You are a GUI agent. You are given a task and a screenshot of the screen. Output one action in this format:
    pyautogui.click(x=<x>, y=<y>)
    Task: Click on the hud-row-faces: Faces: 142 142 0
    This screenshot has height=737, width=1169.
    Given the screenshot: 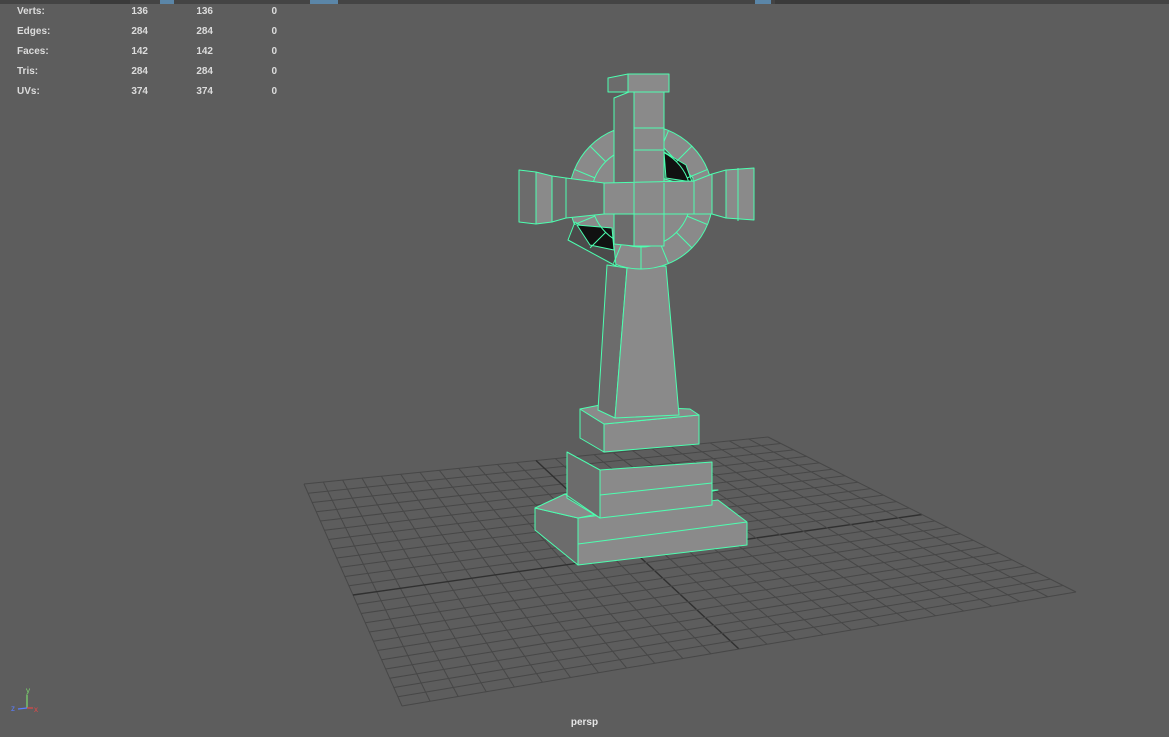 What is the action you would take?
    pyautogui.click(x=147, y=54)
    